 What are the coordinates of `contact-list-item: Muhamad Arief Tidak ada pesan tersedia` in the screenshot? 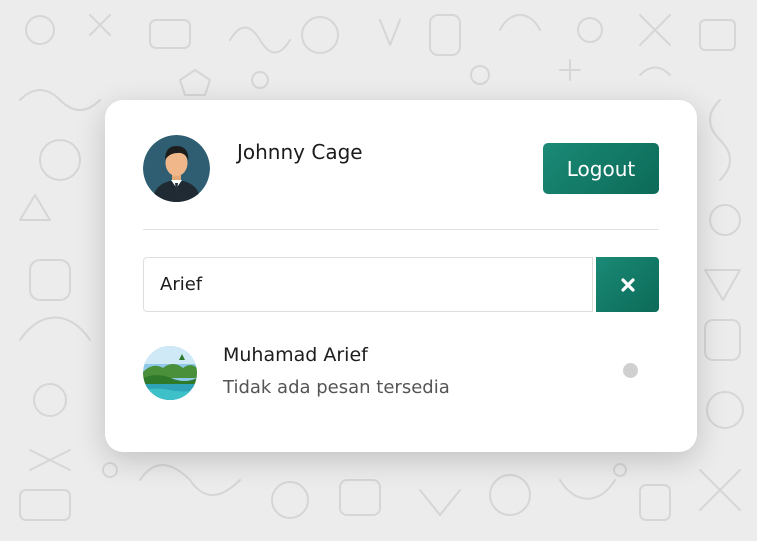 It's located at (401, 373).